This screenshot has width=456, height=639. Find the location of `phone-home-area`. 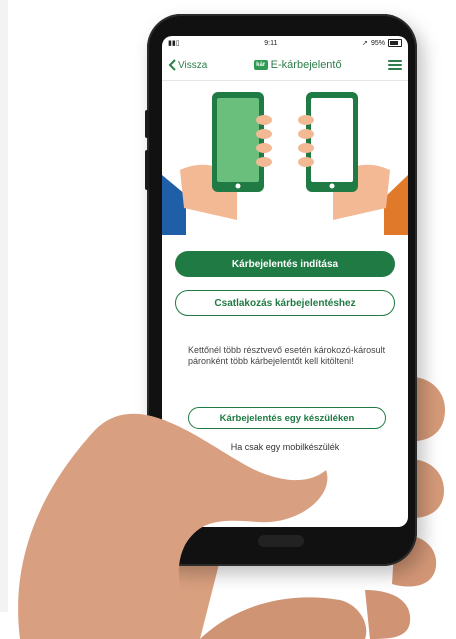

phone-home-area is located at coordinates (281, 541).